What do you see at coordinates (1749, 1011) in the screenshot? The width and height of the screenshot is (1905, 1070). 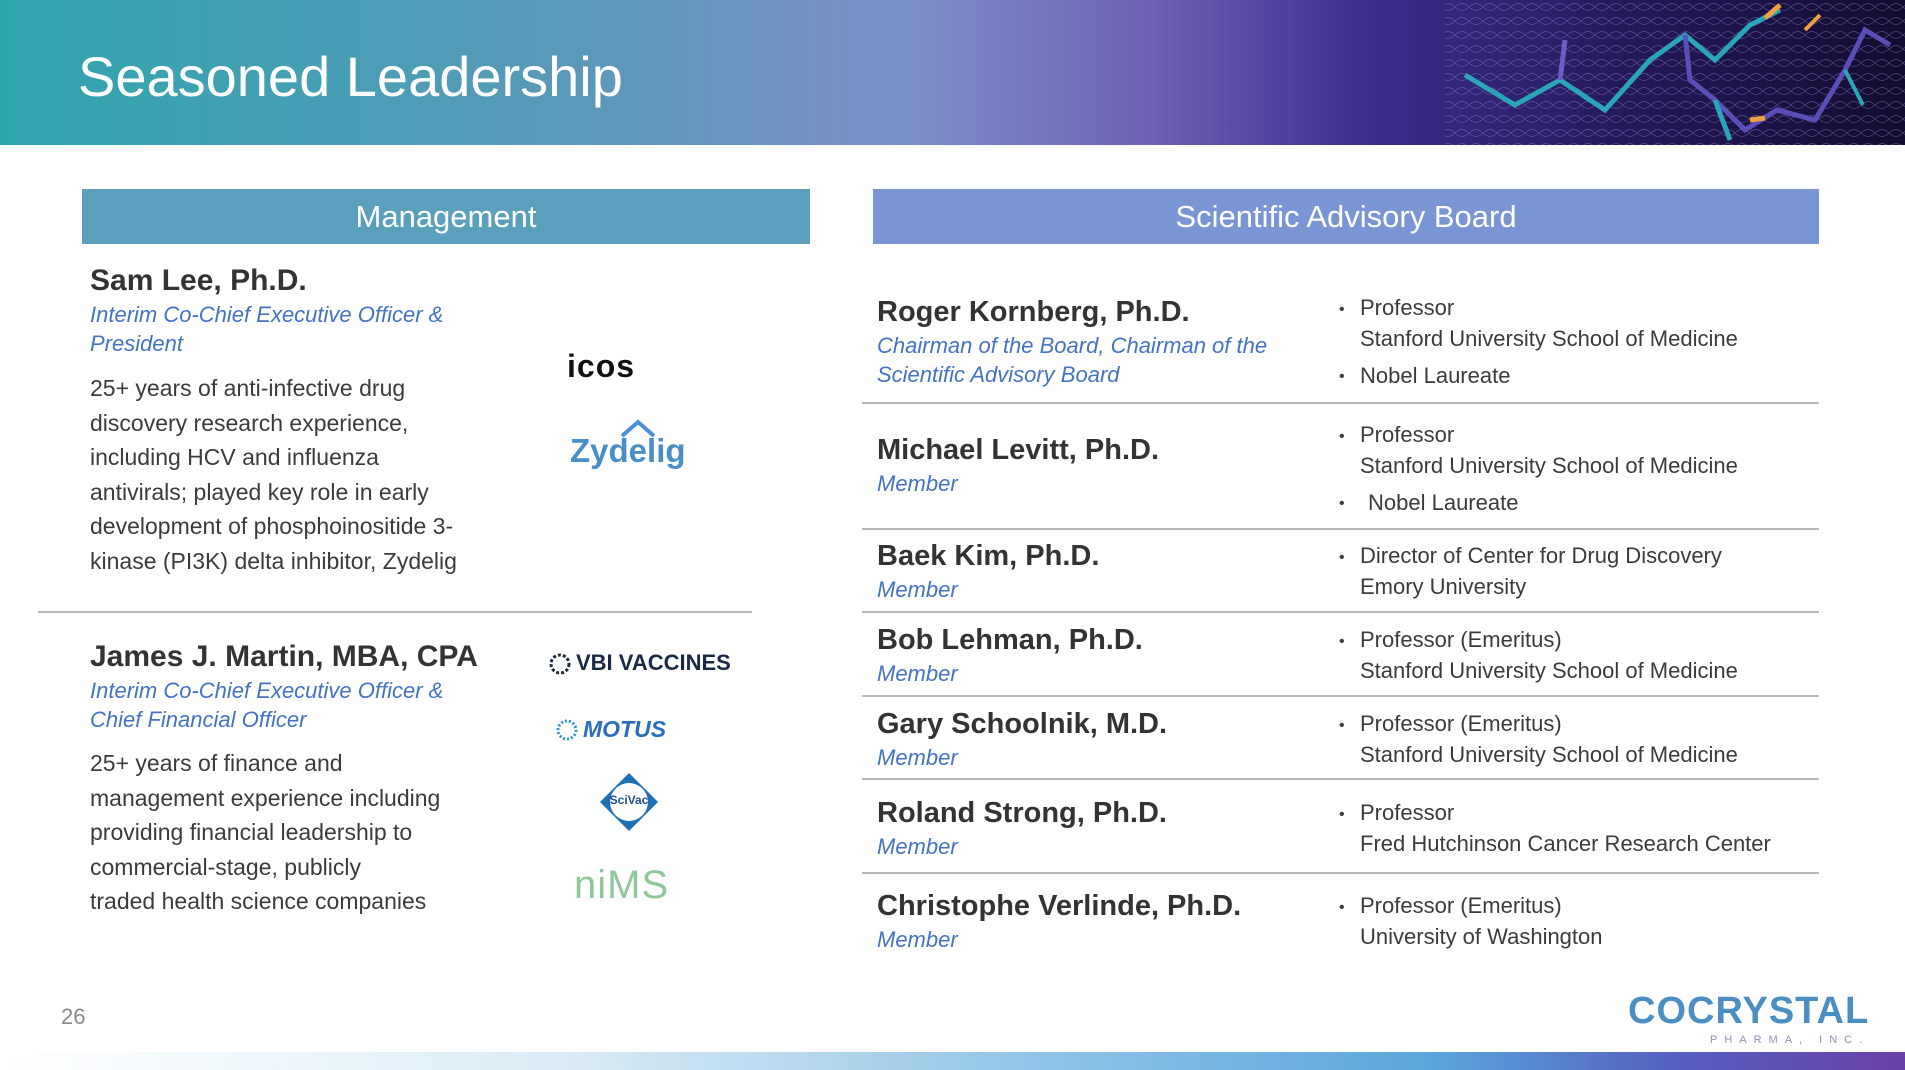 I see `brand-name: COCRYSTAL` at bounding box center [1749, 1011].